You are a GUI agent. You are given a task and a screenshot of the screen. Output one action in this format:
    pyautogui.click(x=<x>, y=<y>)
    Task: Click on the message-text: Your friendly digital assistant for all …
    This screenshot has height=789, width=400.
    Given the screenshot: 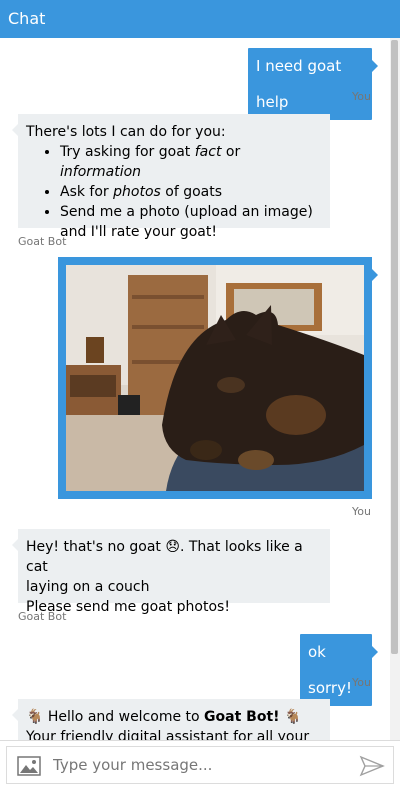 What is the action you would take?
    pyautogui.click(x=168, y=734)
    